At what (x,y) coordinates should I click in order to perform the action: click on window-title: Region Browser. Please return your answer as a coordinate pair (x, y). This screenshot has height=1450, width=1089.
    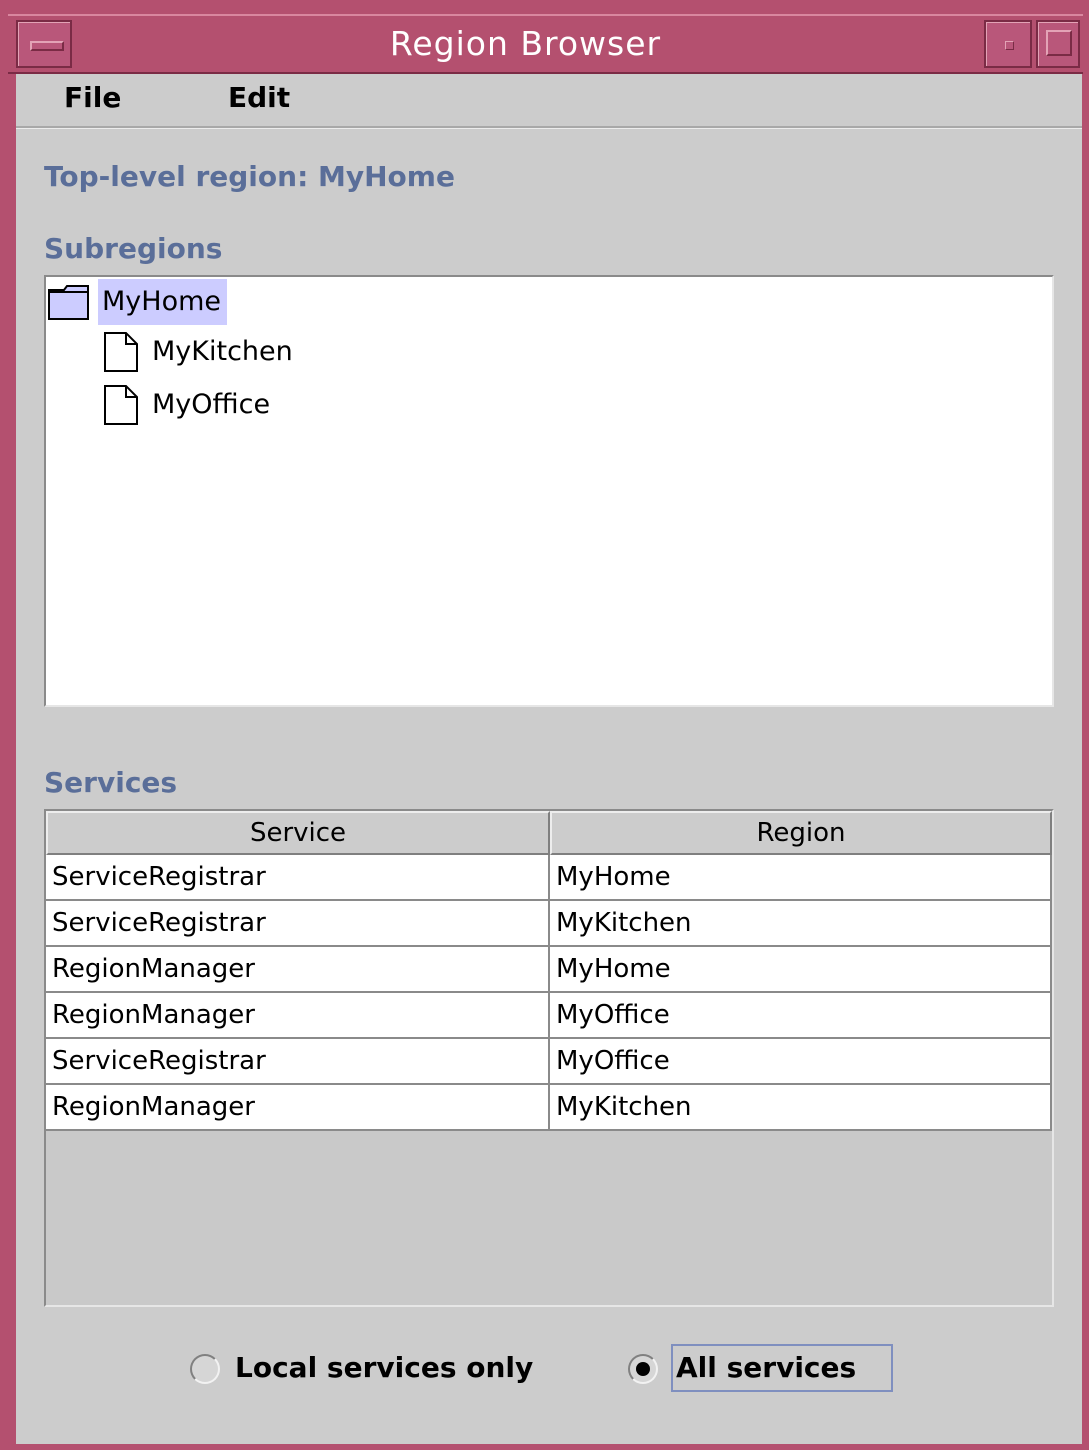
    Looking at the image, I should click on (525, 43).